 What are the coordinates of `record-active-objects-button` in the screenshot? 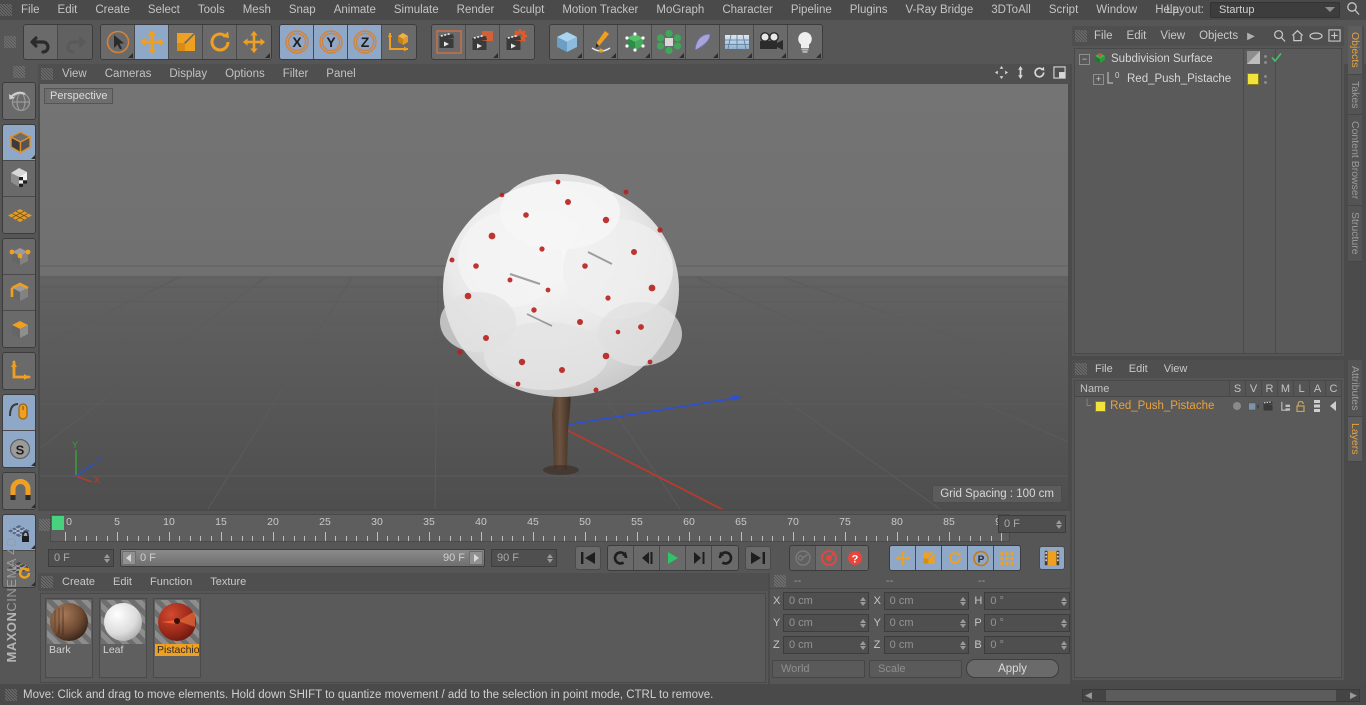 It's located at (829, 558).